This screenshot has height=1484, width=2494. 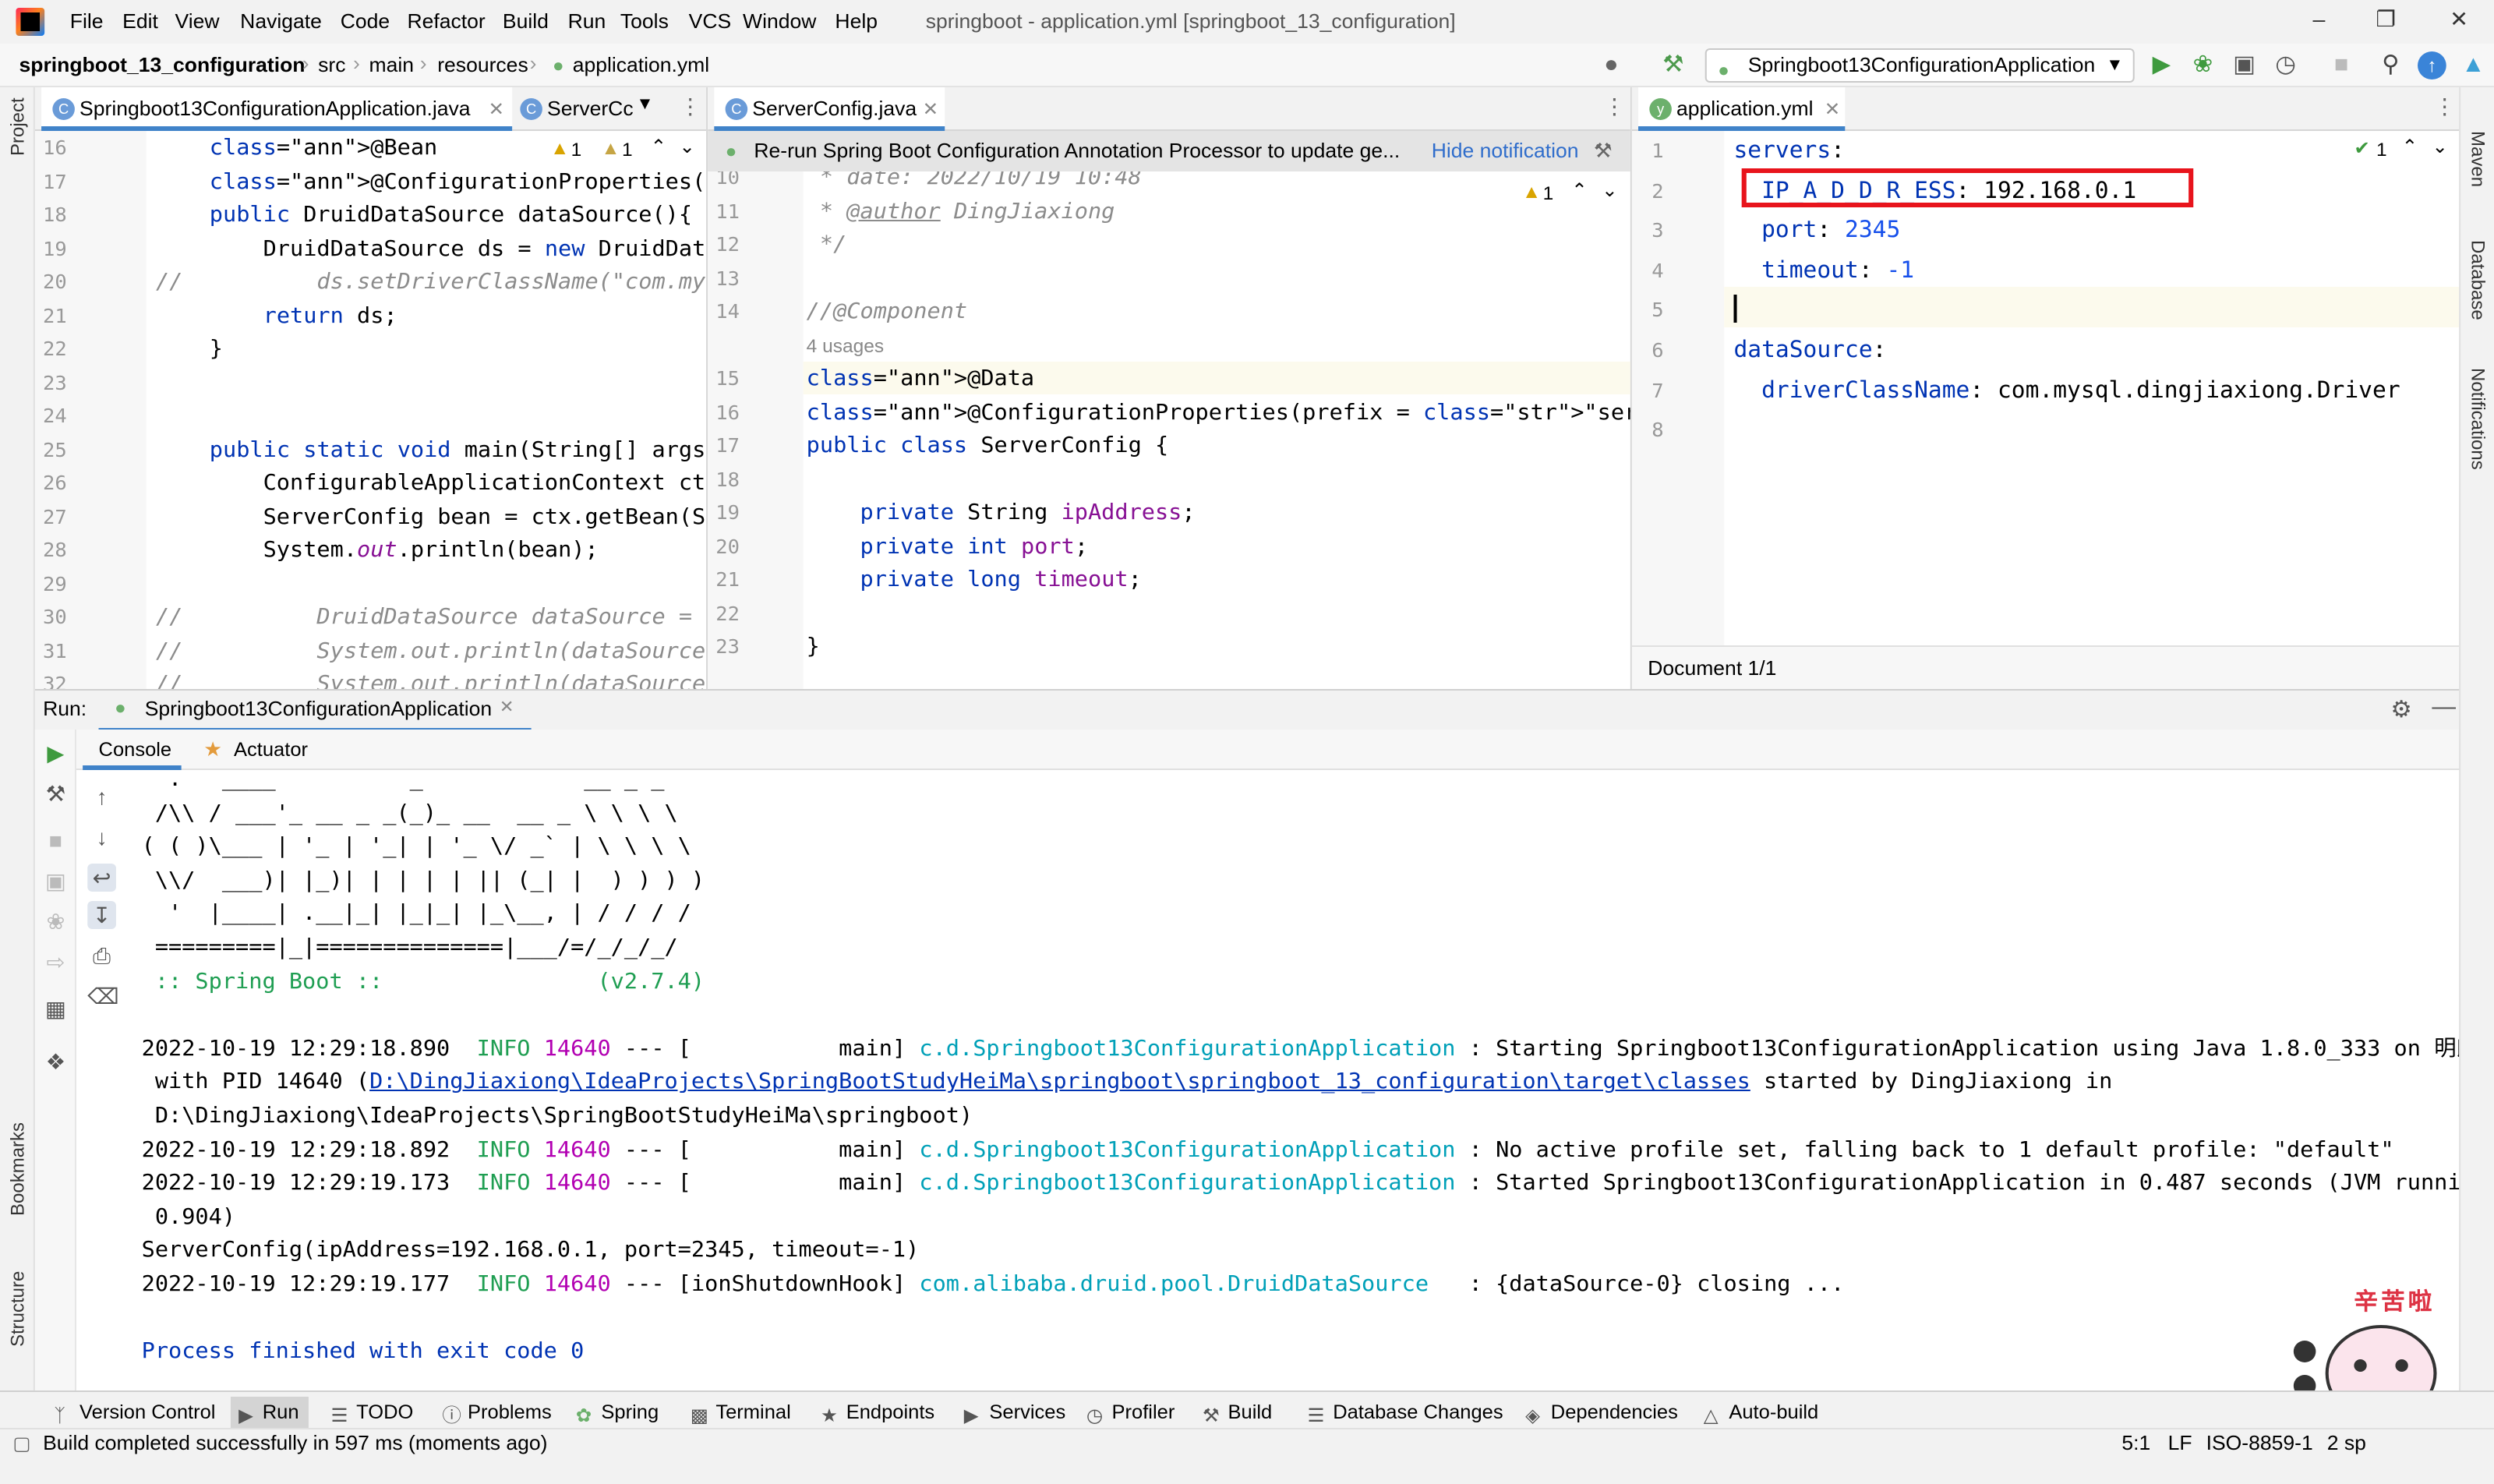 I want to click on code-line: // System.out.println(dataSource.getD, so click(x=431, y=651).